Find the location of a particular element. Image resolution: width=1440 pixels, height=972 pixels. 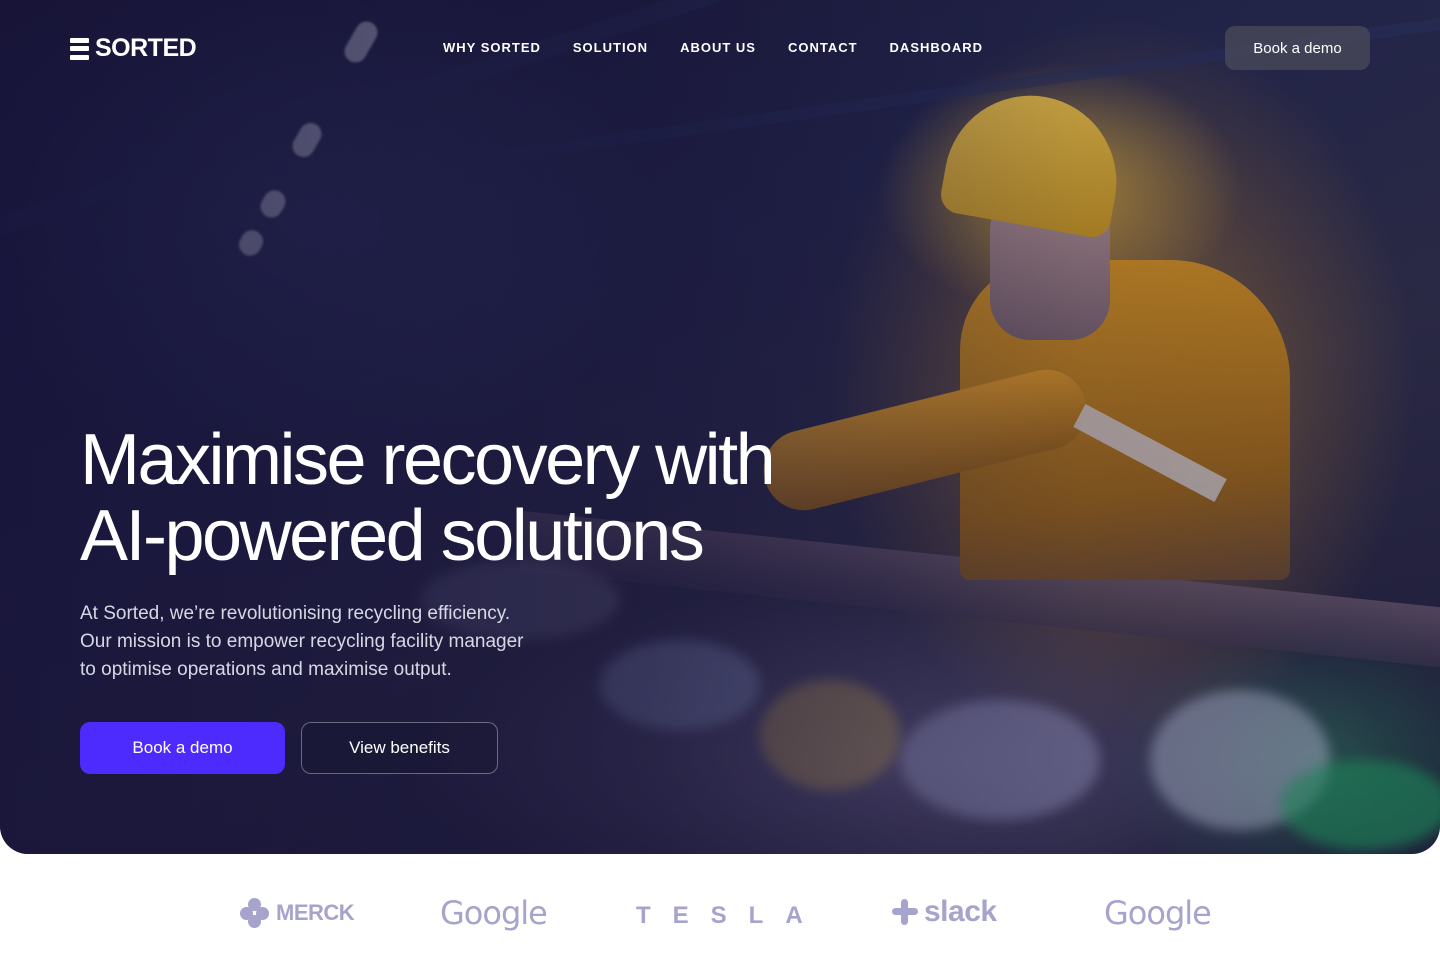

google-logo-text: Google is located at coordinates (494, 913).